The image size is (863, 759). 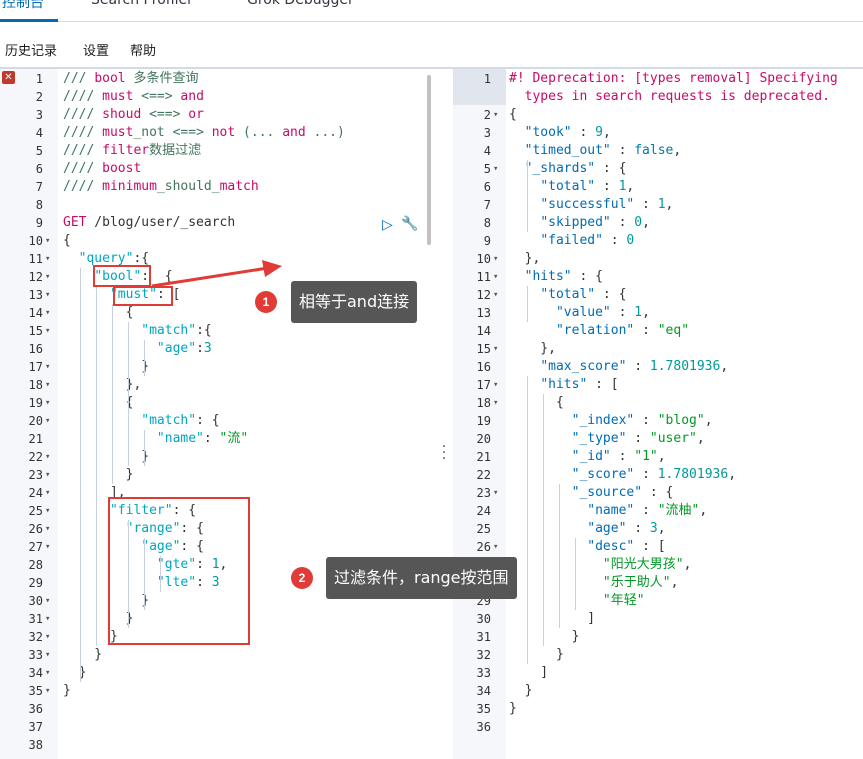 What do you see at coordinates (302, 578) in the screenshot?
I see `annotation-badge-2: 2` at bounding box center [302, 578].